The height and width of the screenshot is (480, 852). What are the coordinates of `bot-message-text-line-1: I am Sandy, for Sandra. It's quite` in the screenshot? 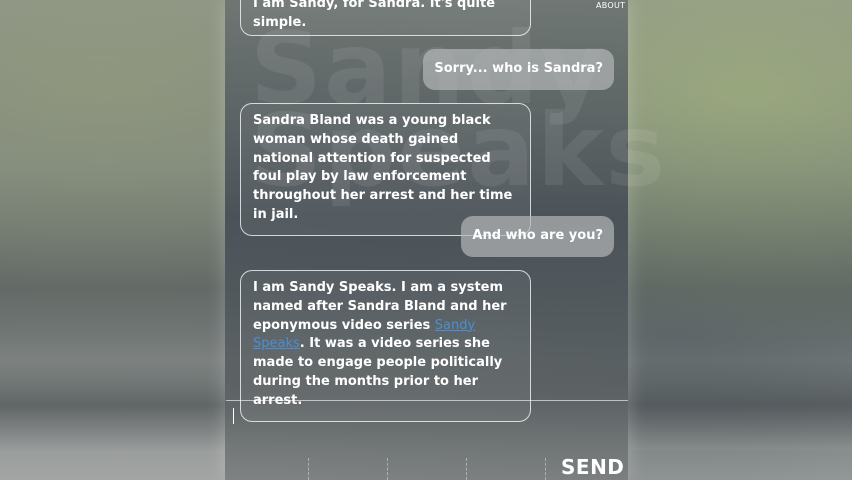 It's located at (374, 5).